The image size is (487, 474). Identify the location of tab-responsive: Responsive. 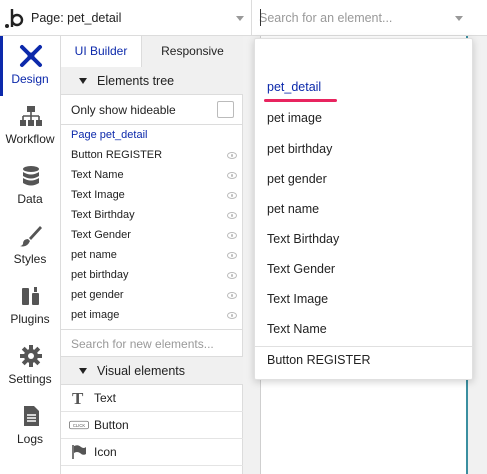
(192, 51).